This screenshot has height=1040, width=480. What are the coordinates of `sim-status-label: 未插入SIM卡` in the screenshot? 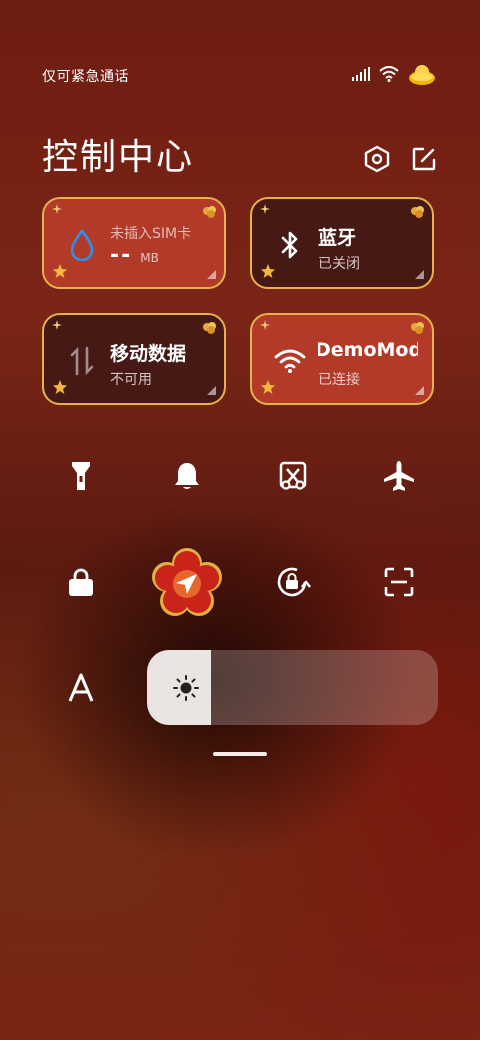 It's located at (151, 234).